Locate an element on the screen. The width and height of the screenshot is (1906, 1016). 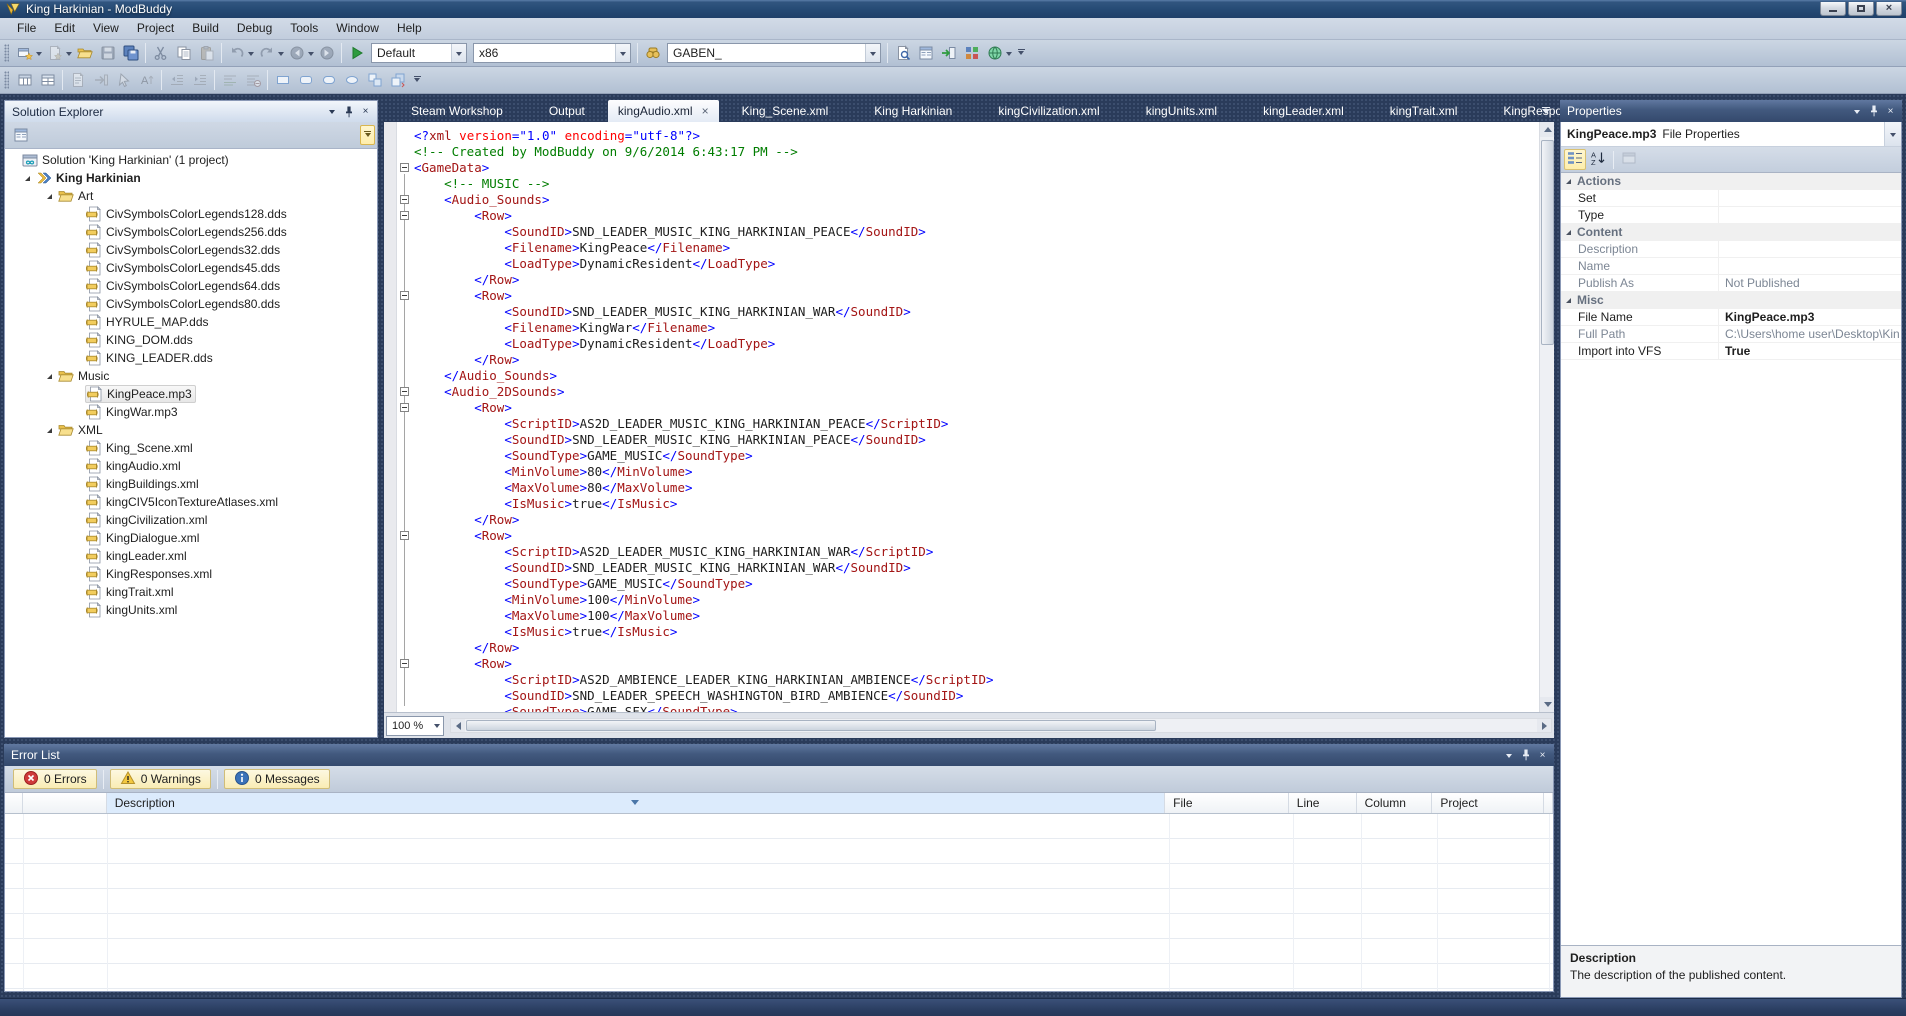
pointer-button is located at coordinates (123, 80).